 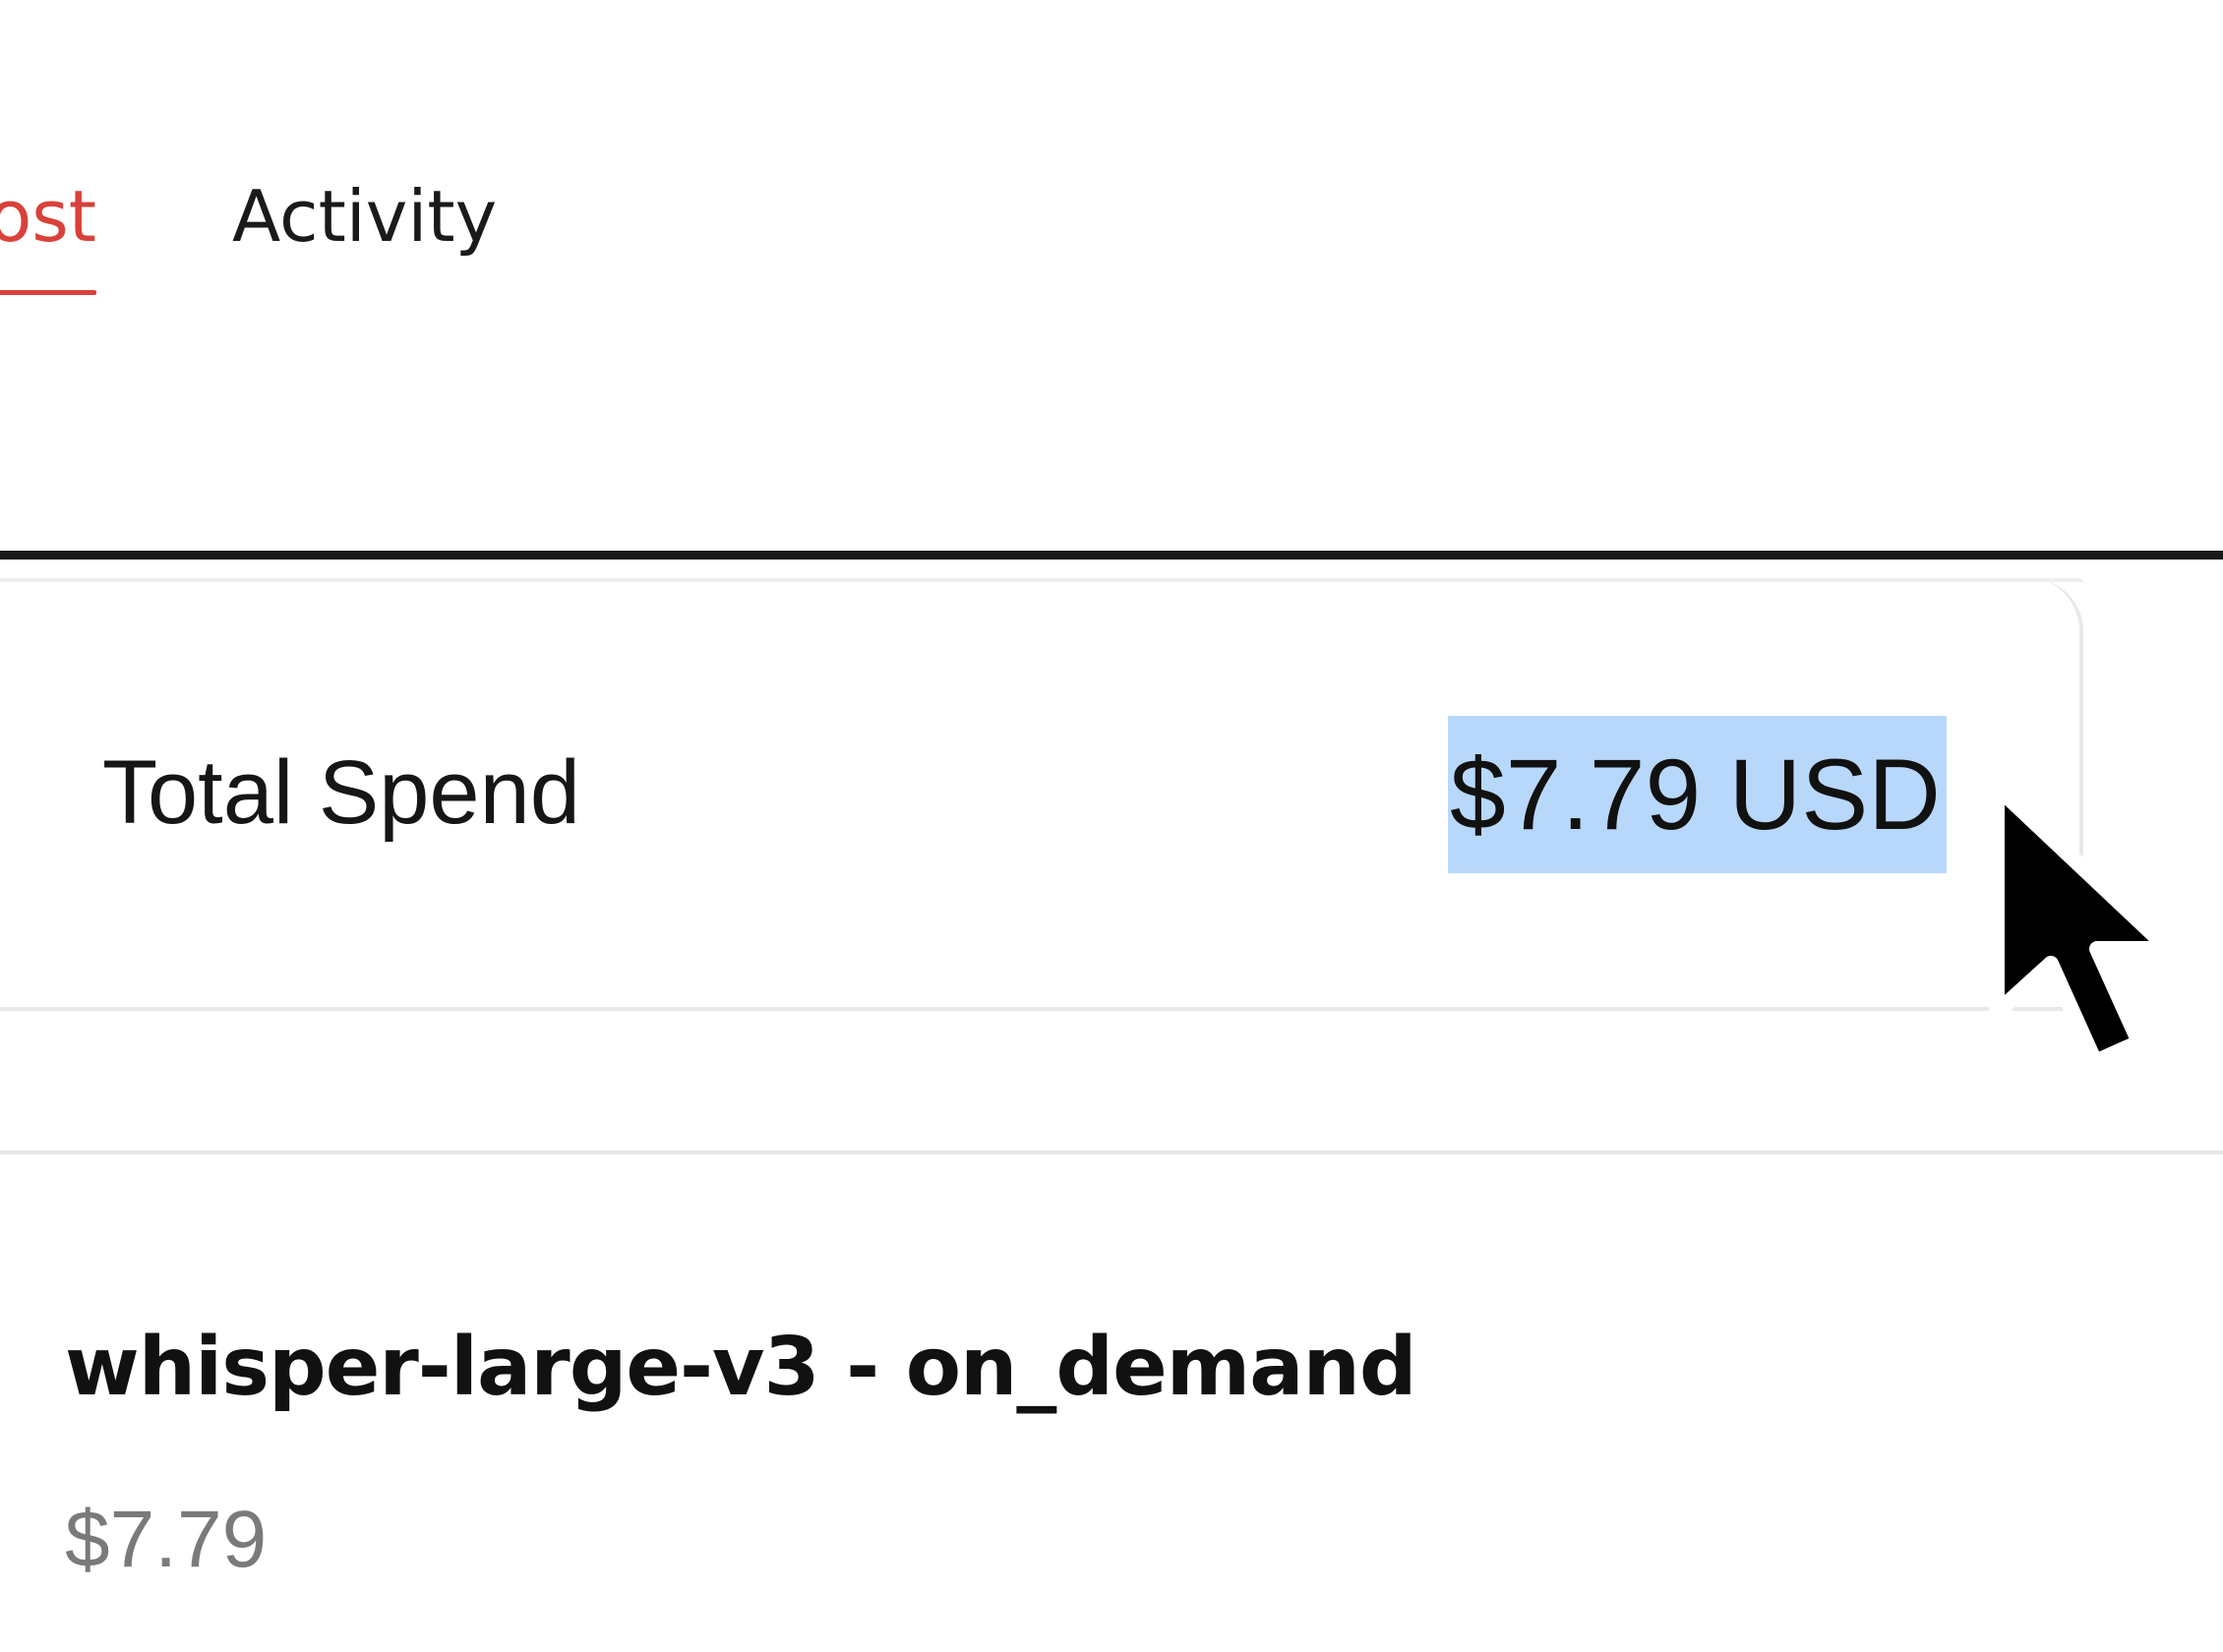 I want to click on total-spend-label: Total Spend, so click(x=341, y=792).